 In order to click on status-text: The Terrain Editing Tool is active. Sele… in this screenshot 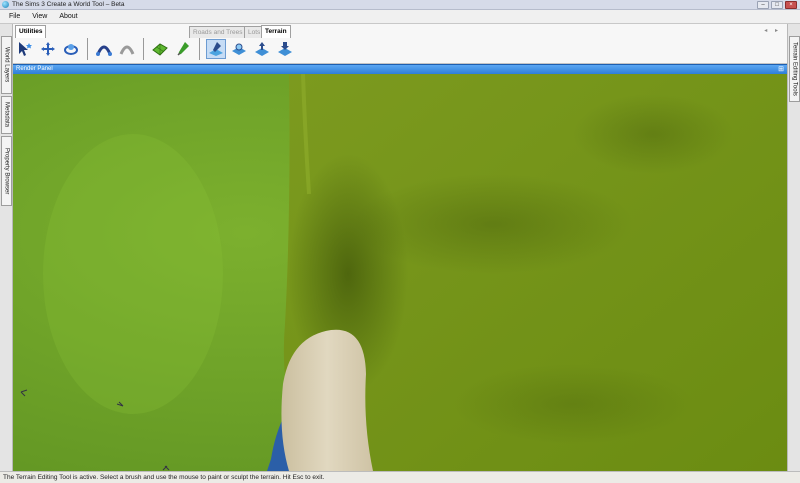, I will do `click(164, 477)`.